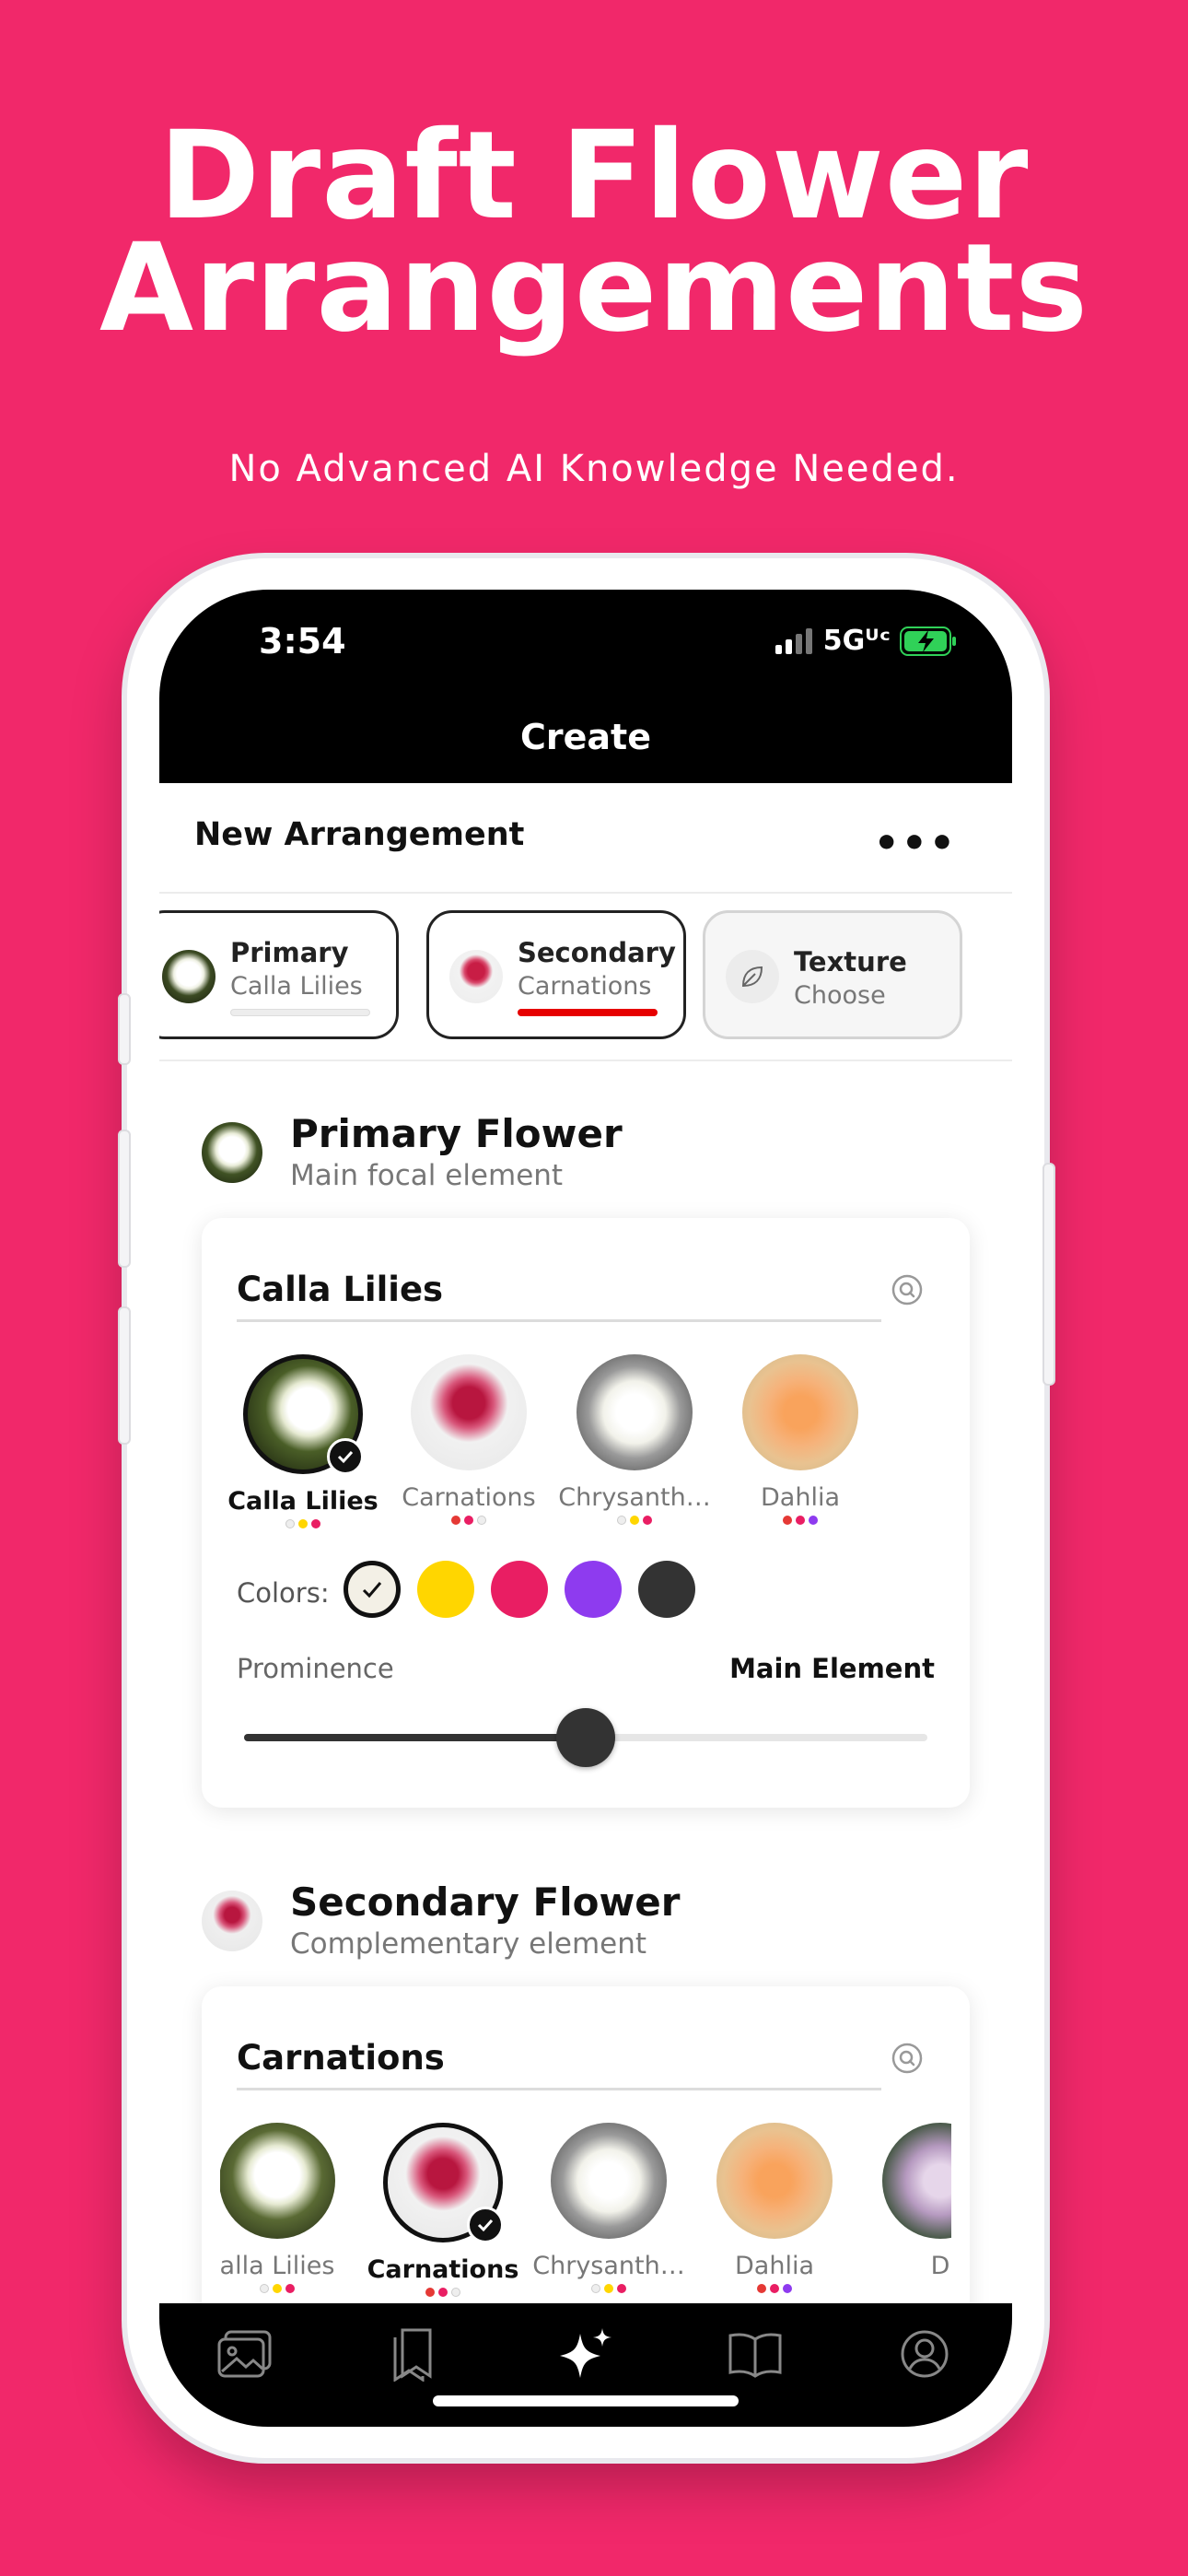  Describe the element at coordinates (559, 2089) in the screenshot. I see `secondary-card-divider` at that location.